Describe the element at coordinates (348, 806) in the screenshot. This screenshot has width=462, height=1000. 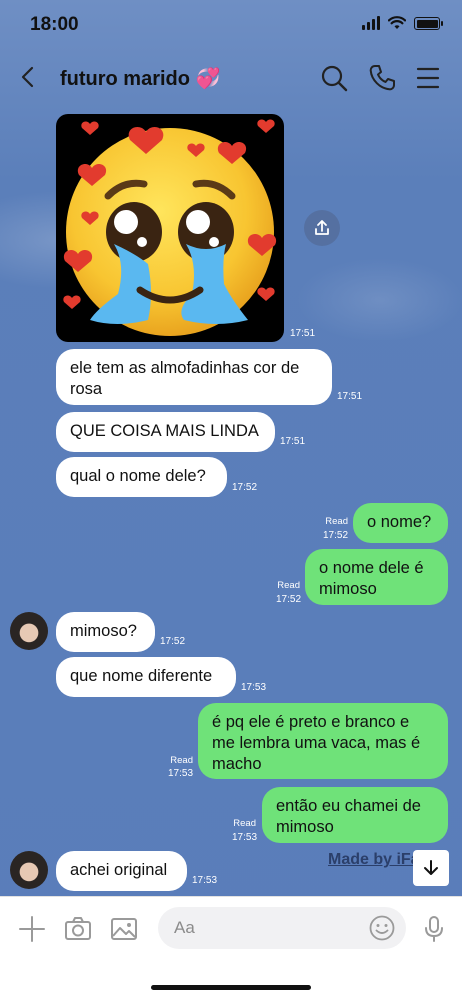
I see `message-text: então eu chamei de` at that location.